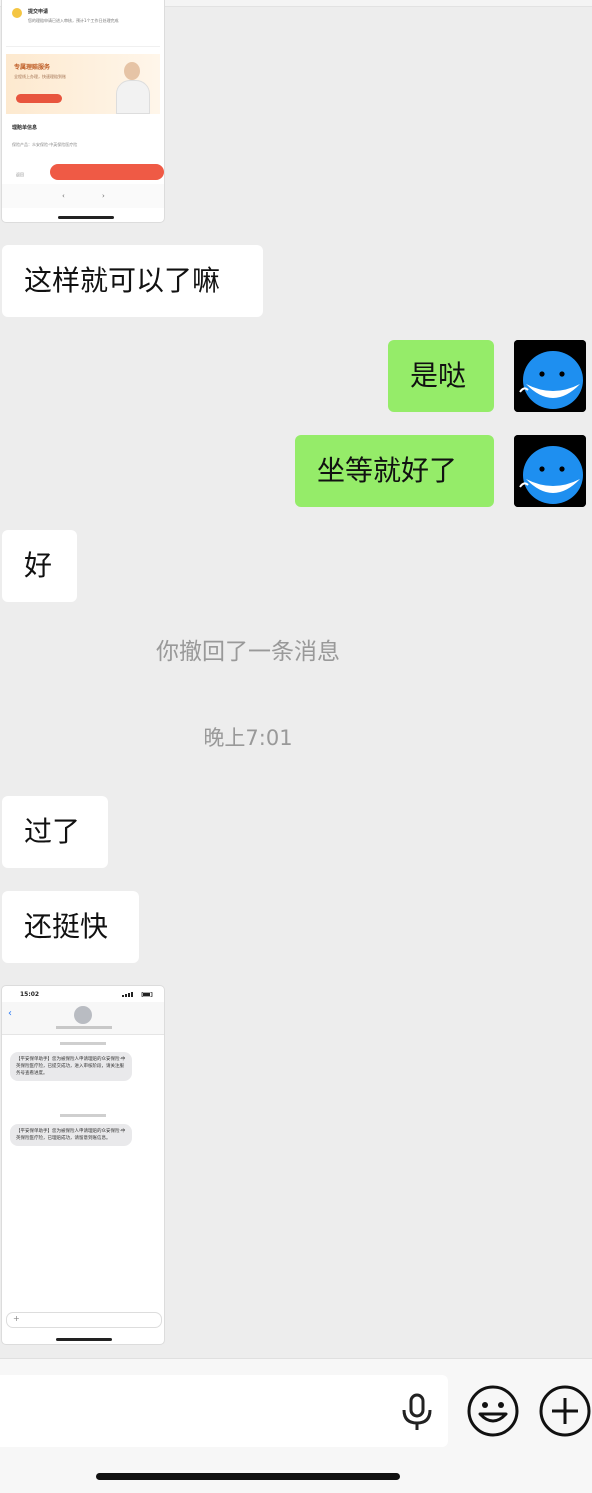 The image size is (592, 1493). What do you see at coordinates (83, 24) in the screenshot?
I see `thumb-notice-card: 提交申请 您的理赔申请已进入审核，预计1个工作日处理完成` at bounding box center [83, 24].